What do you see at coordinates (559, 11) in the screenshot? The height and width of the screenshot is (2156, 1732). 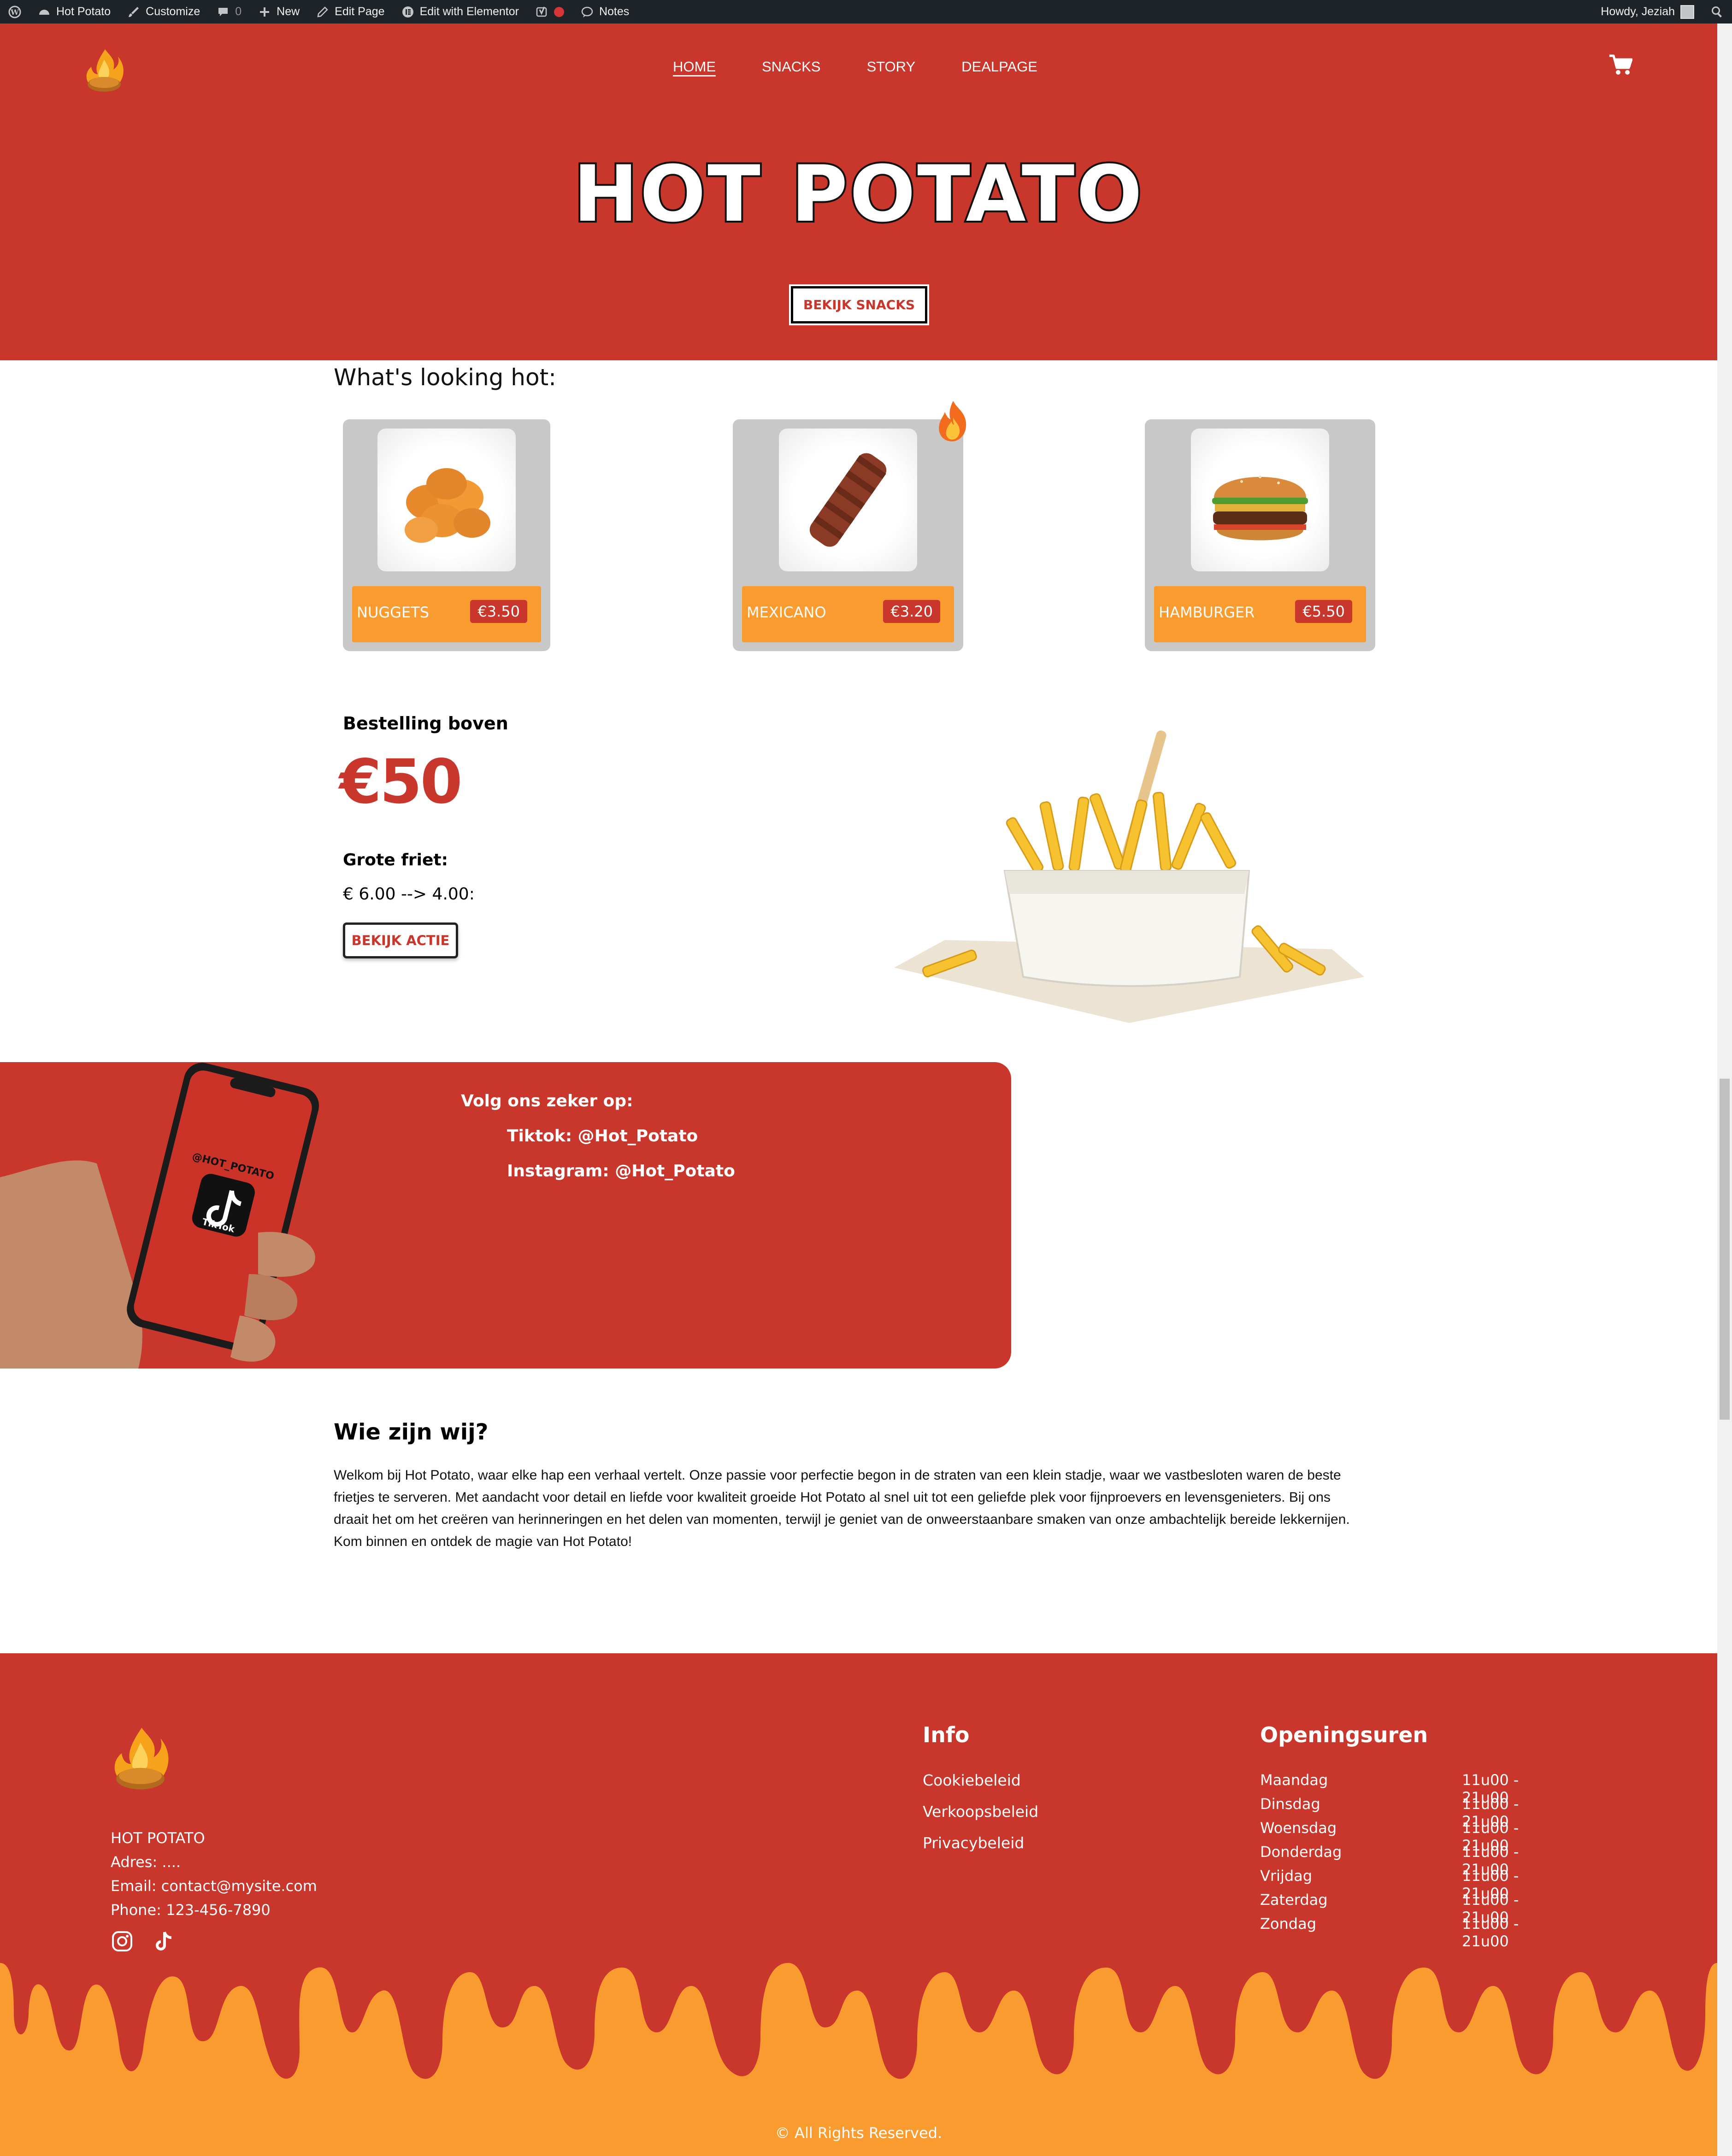 I see `seo-status-dot` at bounding box center [559, 11].